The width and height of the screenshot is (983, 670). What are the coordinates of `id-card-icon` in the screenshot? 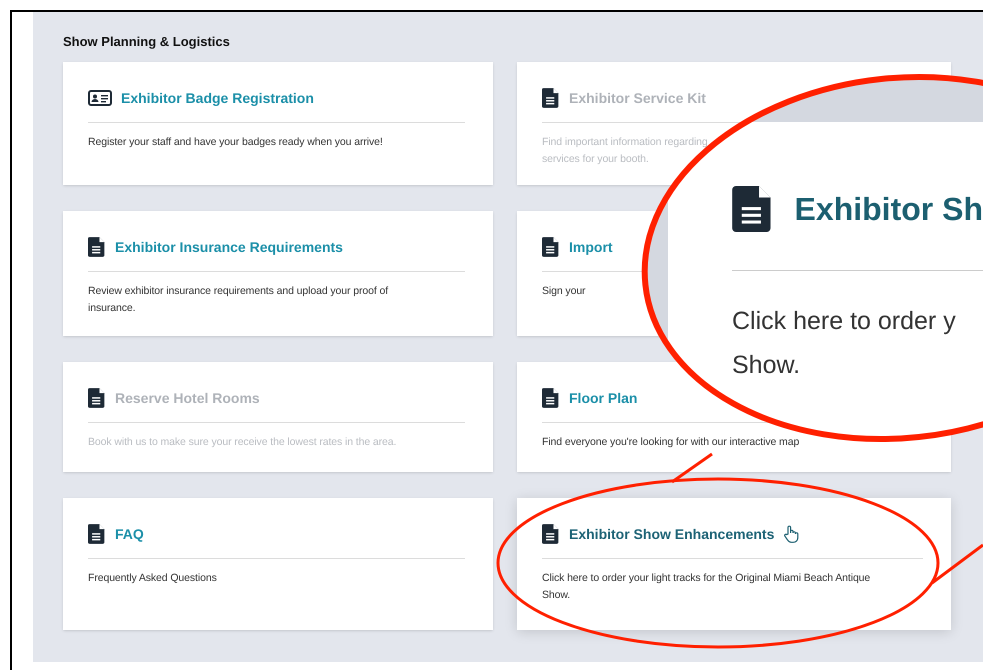 It's located at (100, 98).